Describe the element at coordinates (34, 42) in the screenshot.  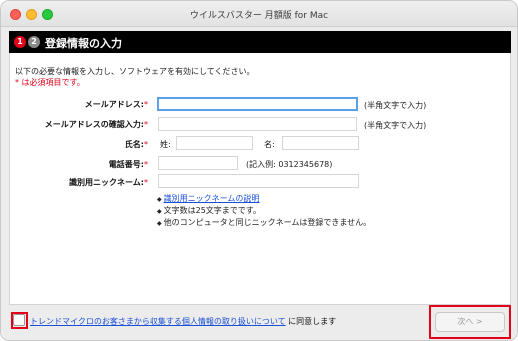
I see `step-2-badge: 2` at that location.